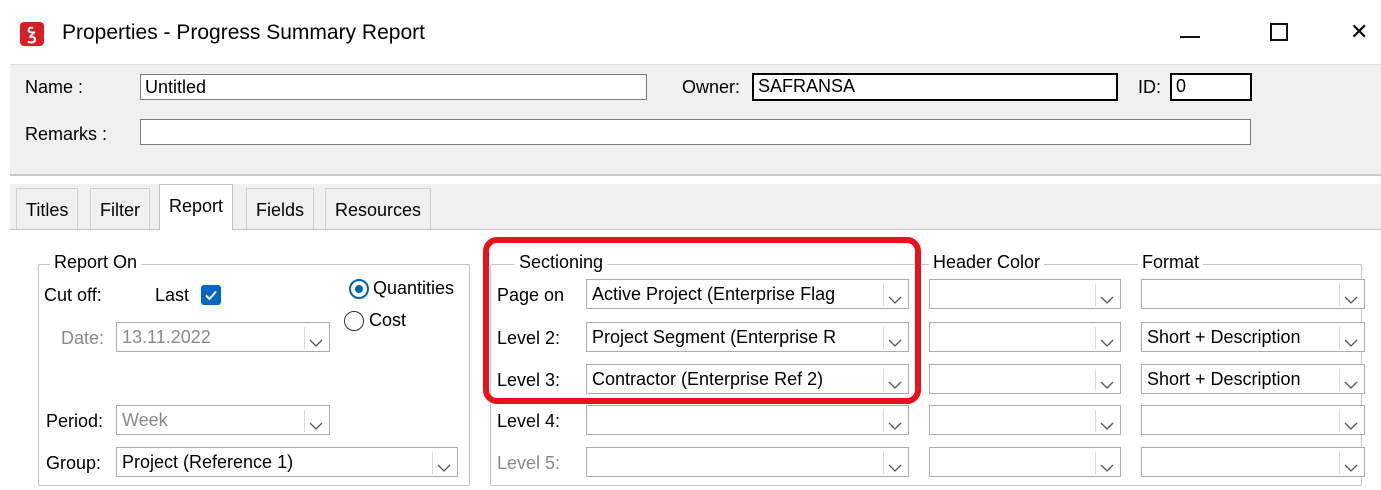 The width and height of the screenshot is (1381, 490). What do you see at coordinates (531, 295) in the screenshot?
I see `page-on-label: Page on` at bounding box center [531, 295].